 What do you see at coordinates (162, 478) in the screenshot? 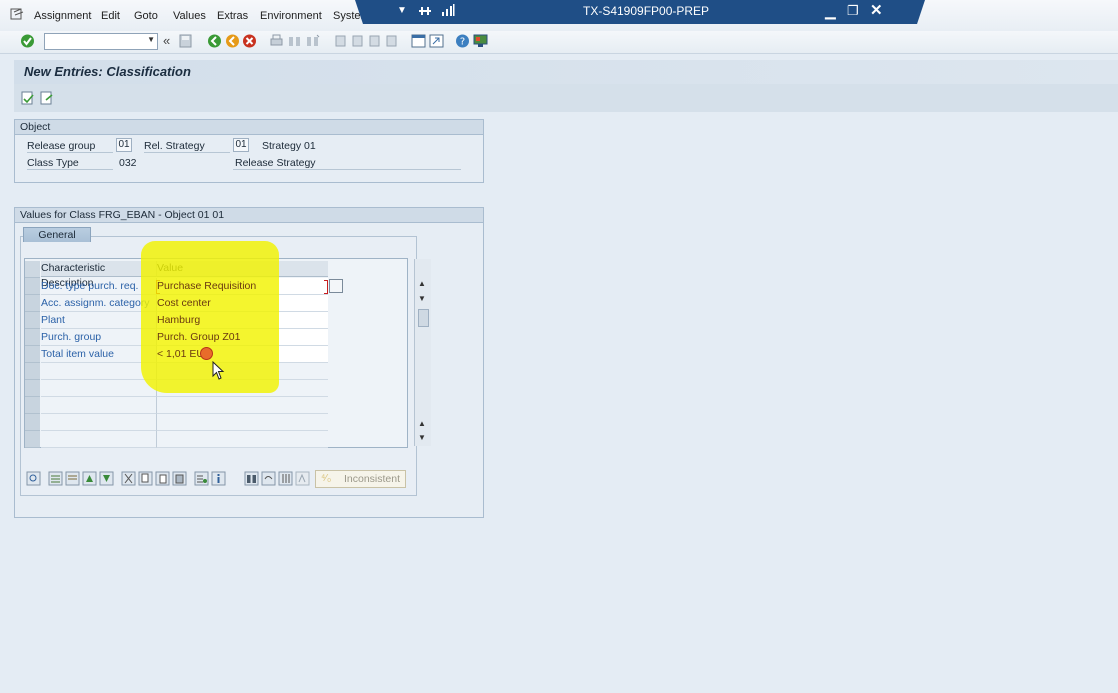
I see `paste-icon` at bounding box center [162, 478].